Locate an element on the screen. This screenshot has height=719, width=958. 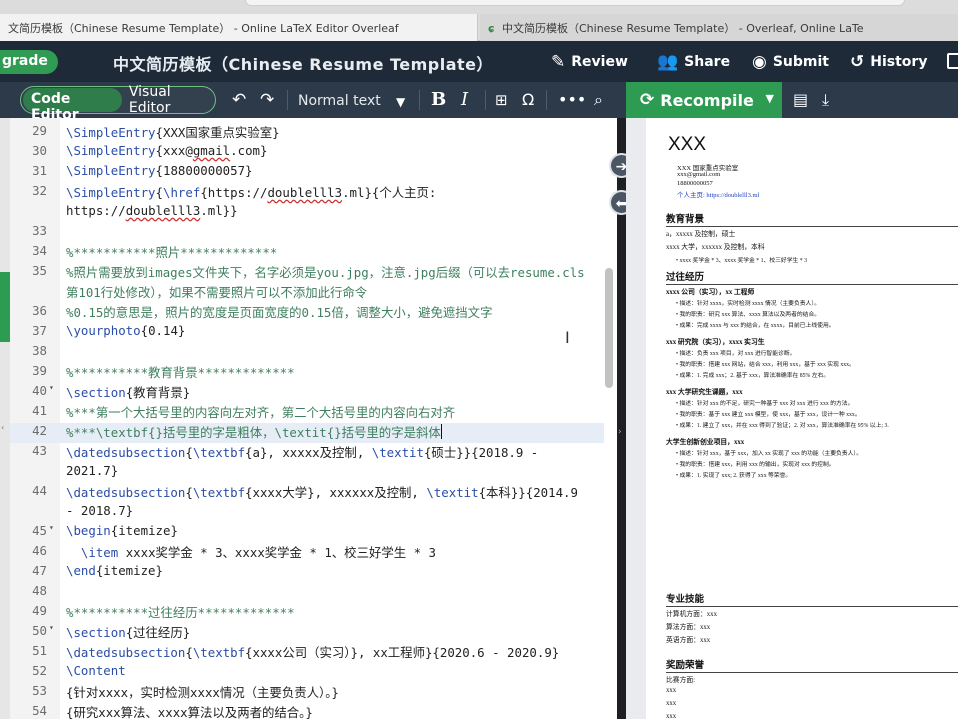
visual-editor-toggle: Visual Editor is located at coordinates (168, 100).